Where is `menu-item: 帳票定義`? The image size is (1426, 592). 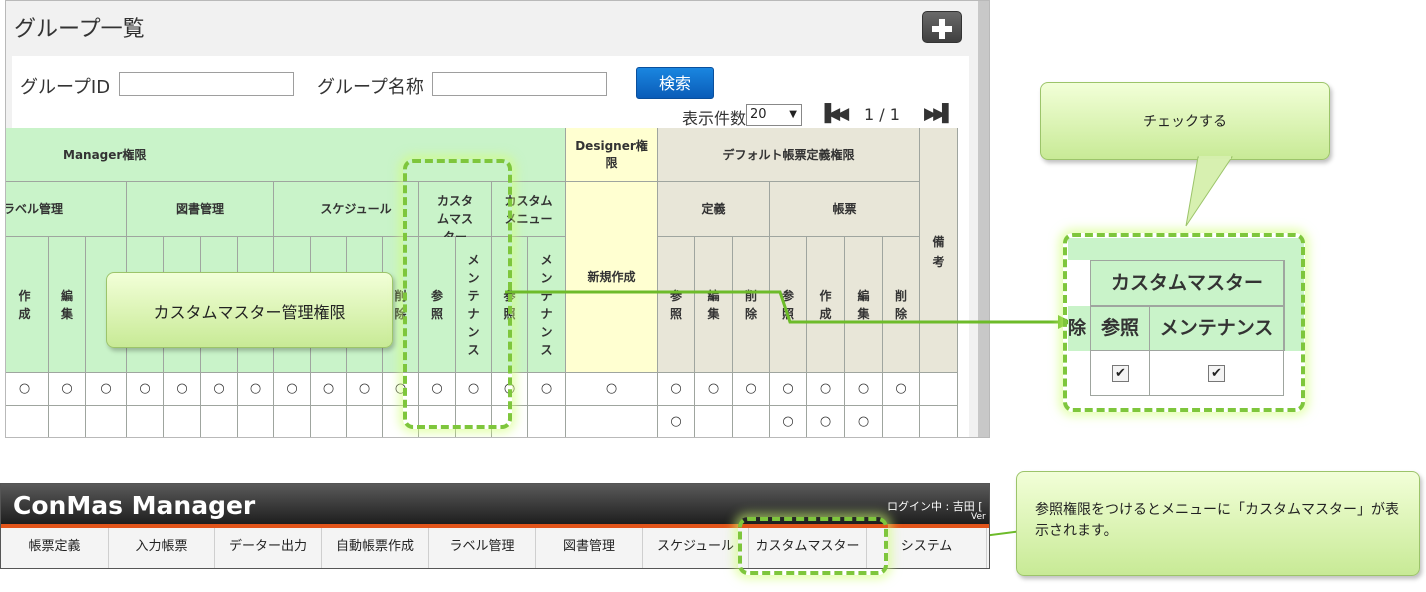
menu-item: 帳票定義 is located at coordinates (55, 548).